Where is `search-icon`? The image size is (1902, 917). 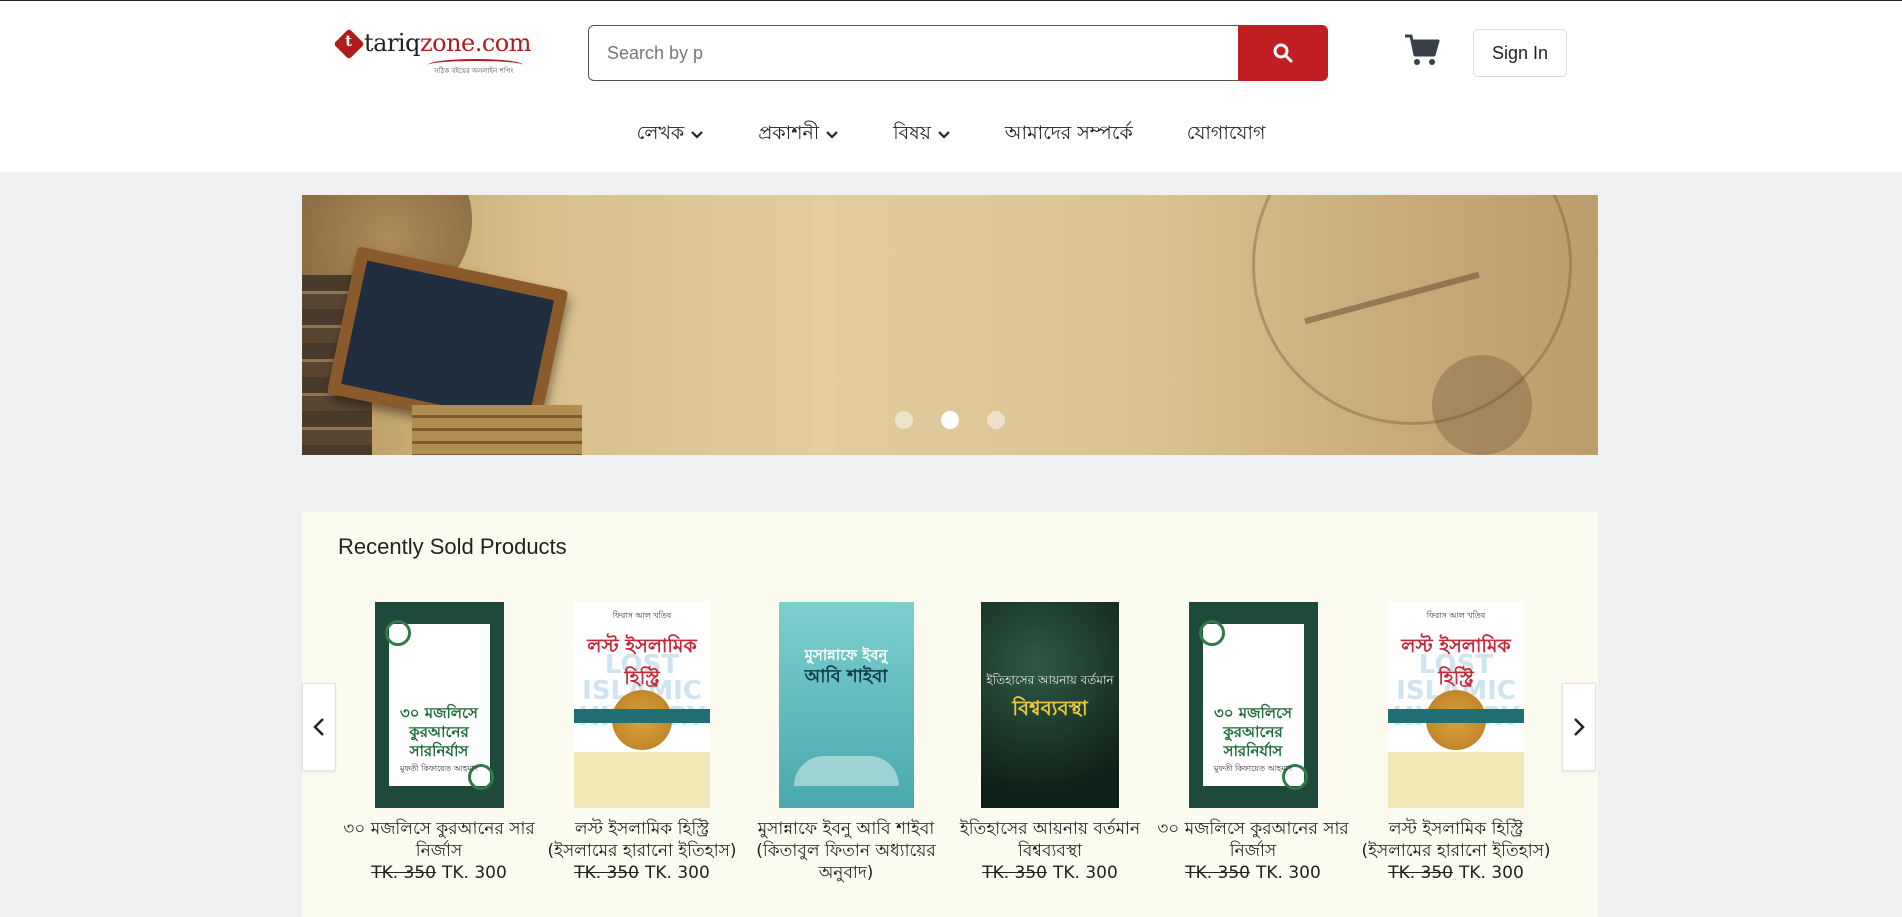 search-icon is located at coordinates (1283, 53).